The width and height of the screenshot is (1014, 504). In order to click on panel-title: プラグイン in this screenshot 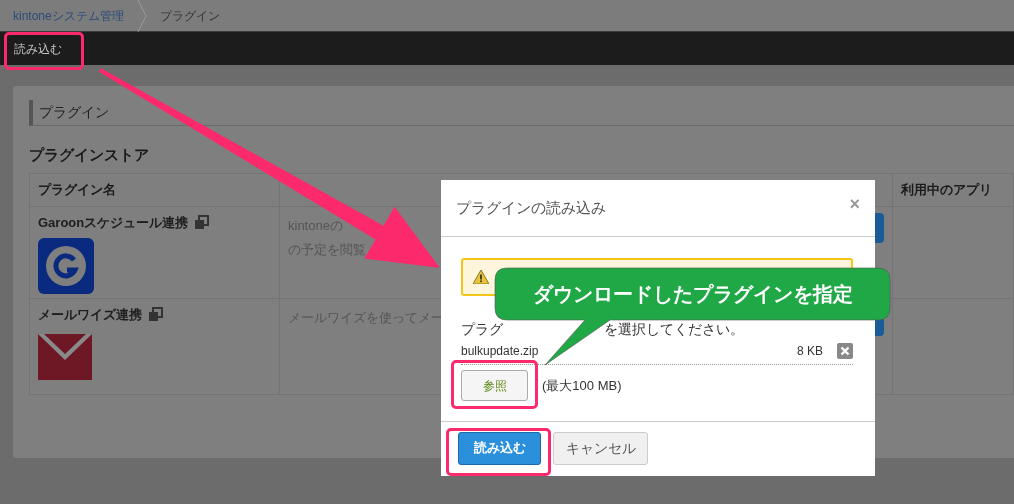, I will do `click(74, 112)`.